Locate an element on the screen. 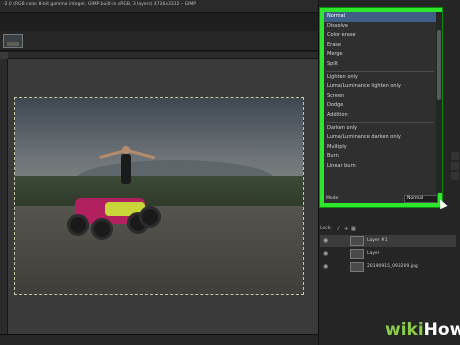  blend-mode-dissolve: Dissolve is located at coordinates (380, 27).